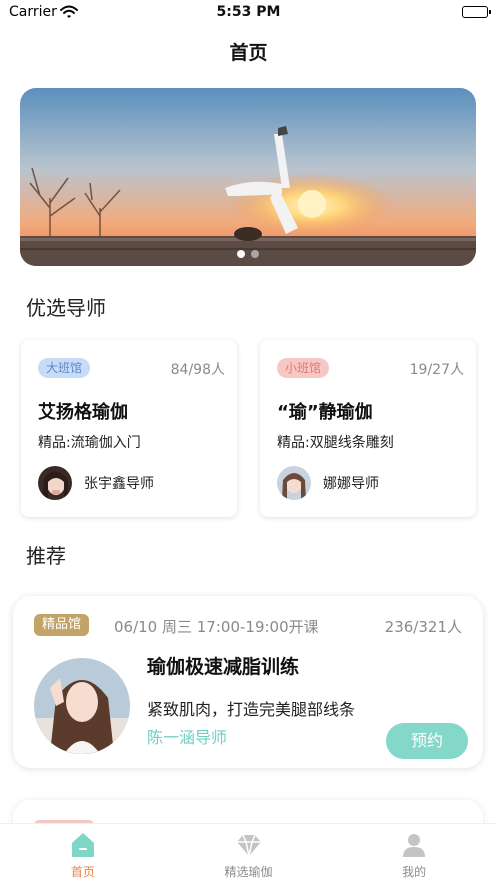  What do you see at coordinates (64, 368) in the screenshot?
I see `class-size-badge: 大班馆` at bounding box center [64, 368].